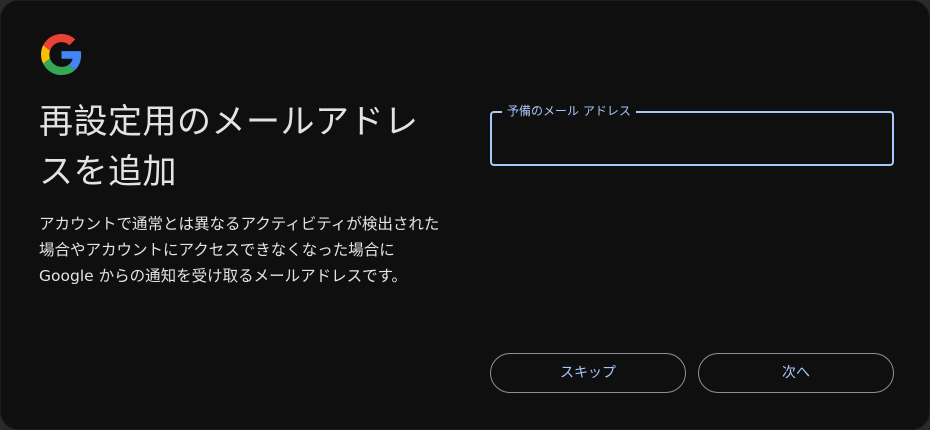 The image size is (930, 430). What do you see at coordinates (588, 373) in the screenshot?
I see `skip-button: スキップ` at bounding box center [588, 373].